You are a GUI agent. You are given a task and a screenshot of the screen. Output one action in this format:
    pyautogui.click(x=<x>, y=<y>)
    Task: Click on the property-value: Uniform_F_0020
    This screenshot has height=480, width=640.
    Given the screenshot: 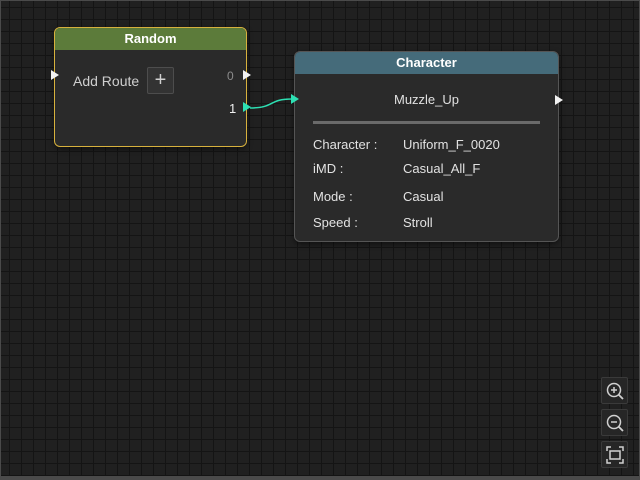 What is the action you would take?
    pyautogui.click(x=451, y=144)
    